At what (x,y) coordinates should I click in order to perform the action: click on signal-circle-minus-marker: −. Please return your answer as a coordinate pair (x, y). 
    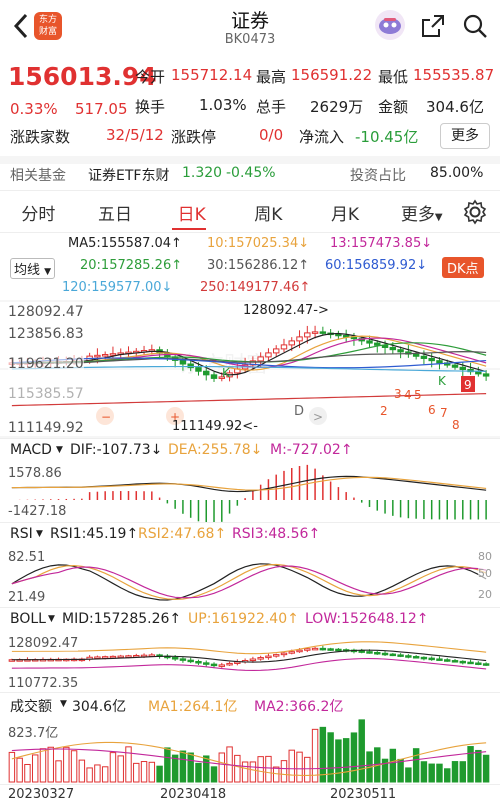
    Looking at the image, I should click on (106, 417).